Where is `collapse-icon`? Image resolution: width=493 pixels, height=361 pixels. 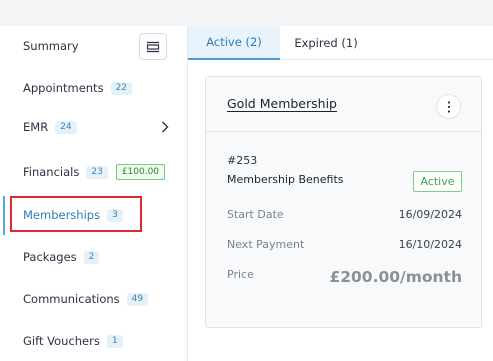
collapse-icon is located at coordinates (153, 46).